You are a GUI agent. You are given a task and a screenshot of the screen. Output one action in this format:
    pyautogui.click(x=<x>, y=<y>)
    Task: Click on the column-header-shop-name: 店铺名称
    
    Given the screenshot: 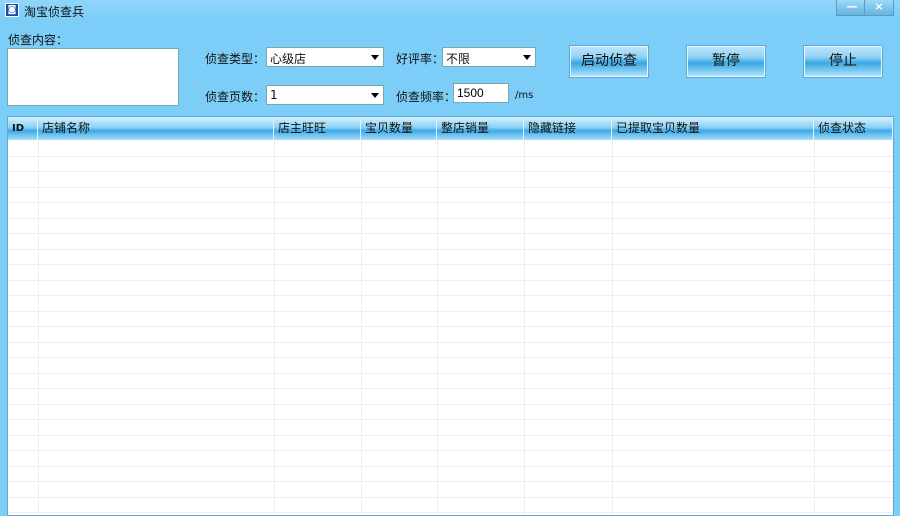 What is the action you would take?
    pyautogui.click(x=156, y=128)
    